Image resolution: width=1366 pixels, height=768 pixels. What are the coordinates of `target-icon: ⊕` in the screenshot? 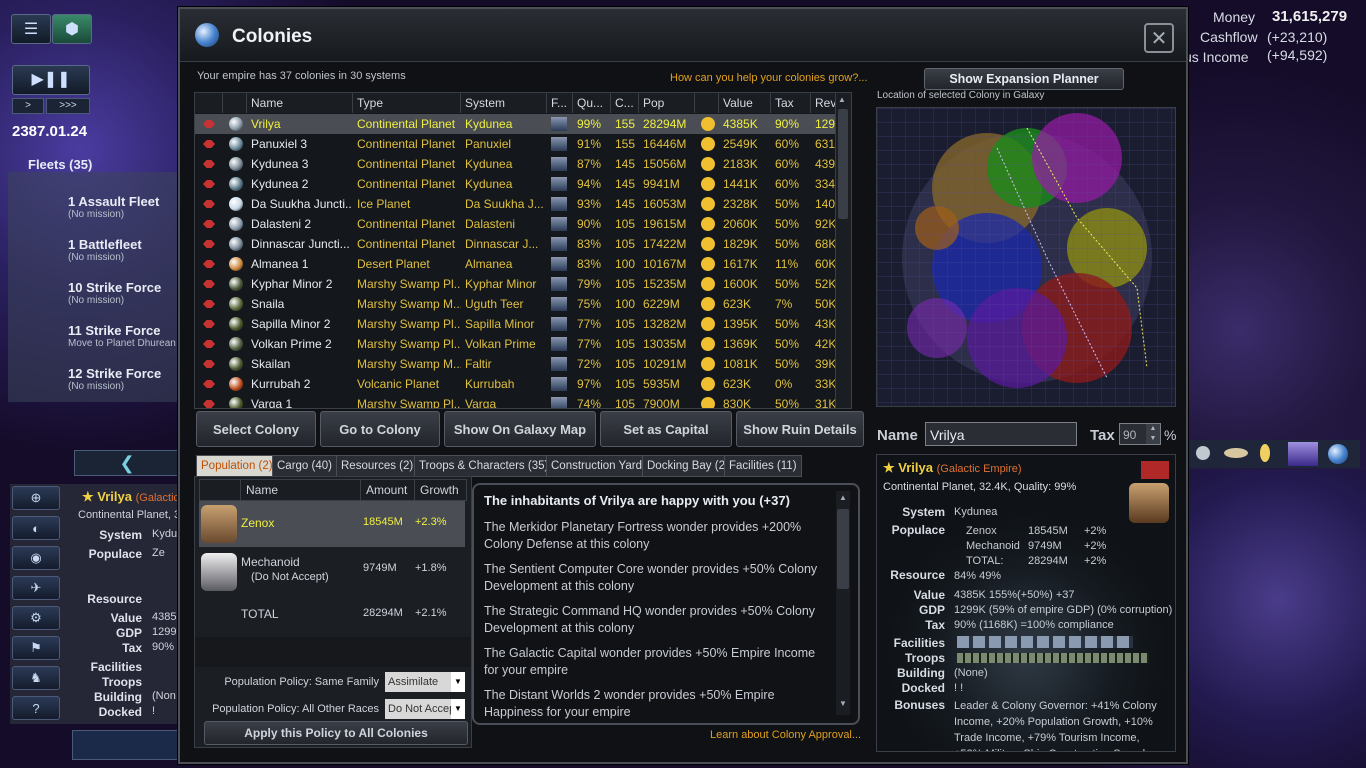 It's located at (36, 498).